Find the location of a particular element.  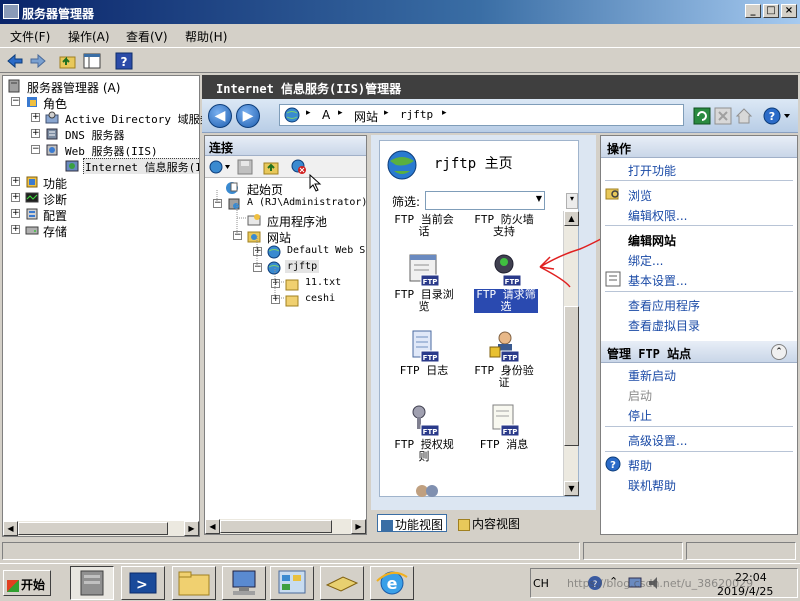

breadcrumb-site: rjftp is located at coordinates (416, 114).